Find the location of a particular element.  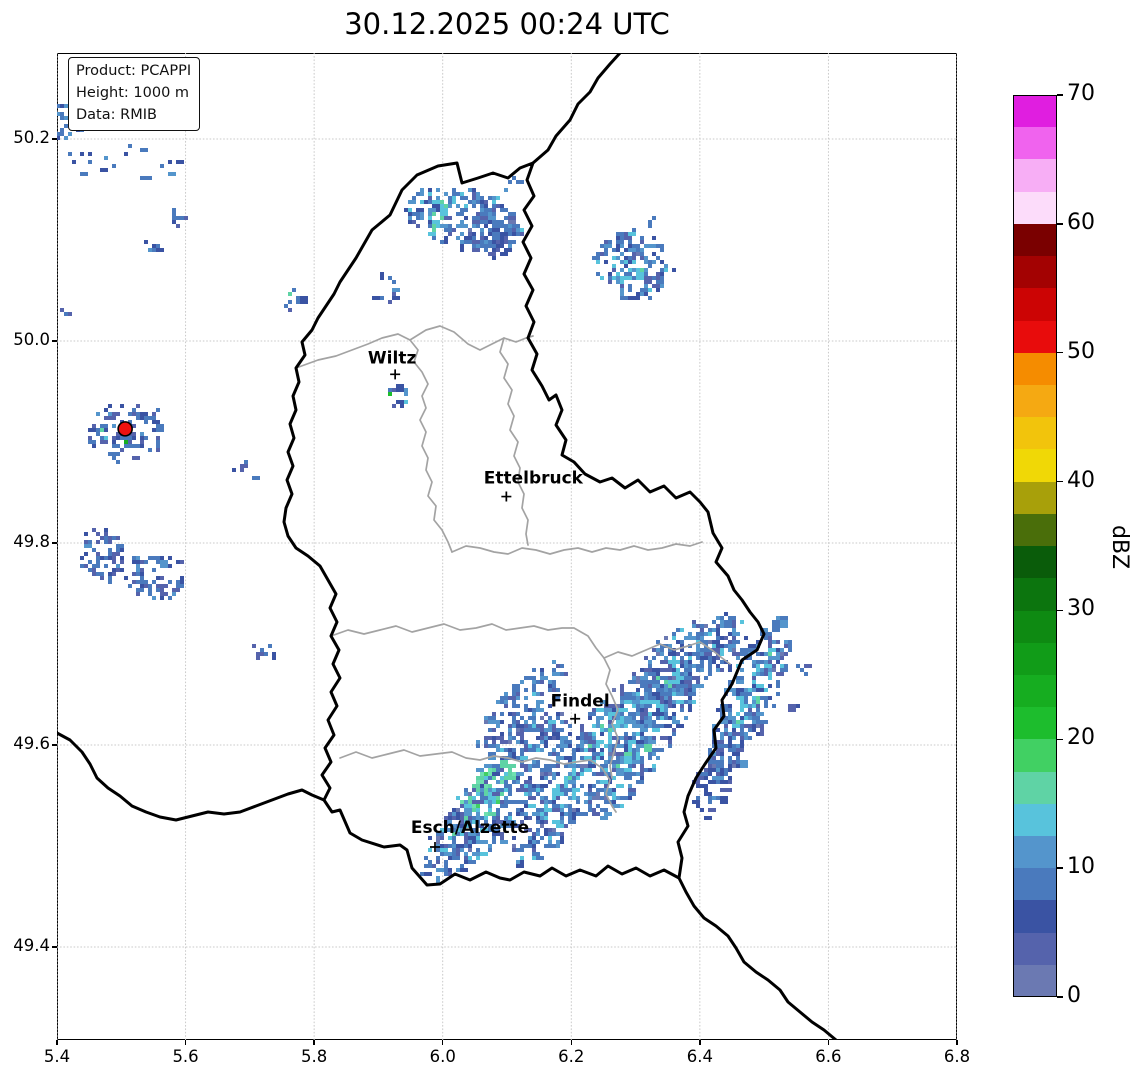

data-source-line: Data: RMIB is located at coordinates (116, 115).